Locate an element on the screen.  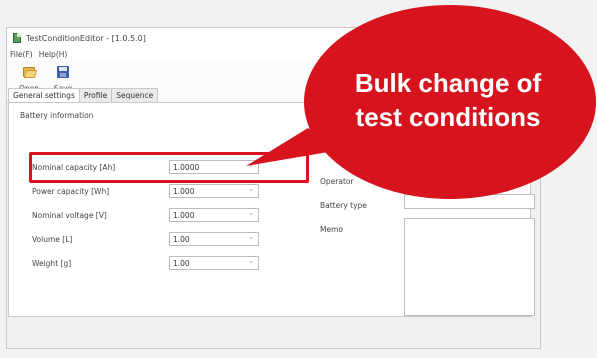
volume-value: 1.00 is located at coordinates (181, 239).